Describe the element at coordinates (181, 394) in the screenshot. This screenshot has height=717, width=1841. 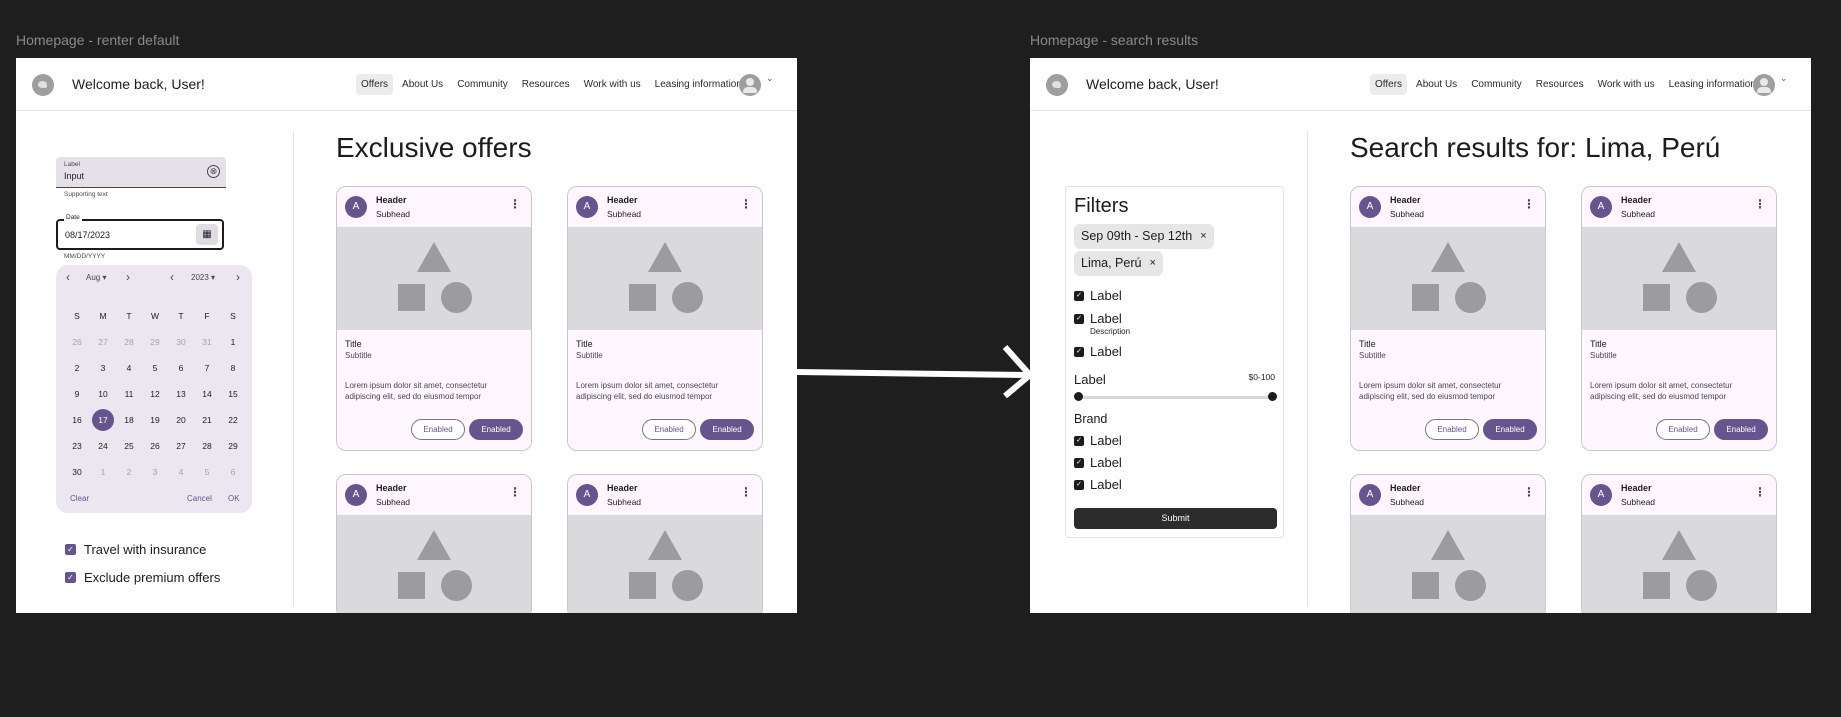
I see `calendar-day: 13` at that location.